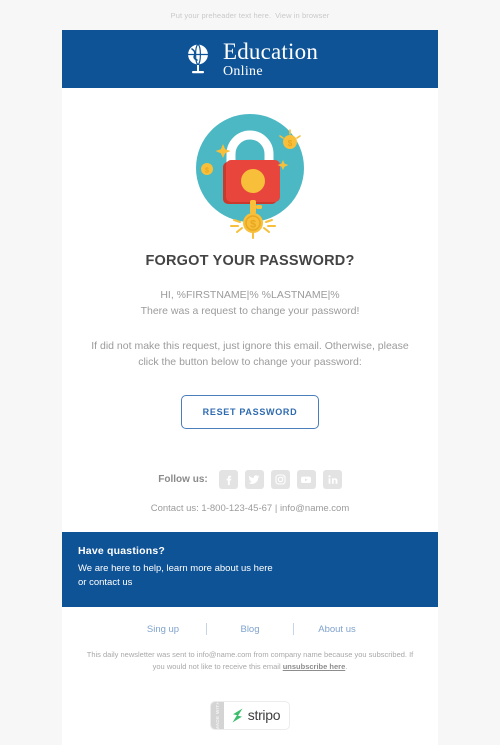 This screenshot has height=745, width=500. I want to click on footer-link-blog: Blog, so click(250, 629).